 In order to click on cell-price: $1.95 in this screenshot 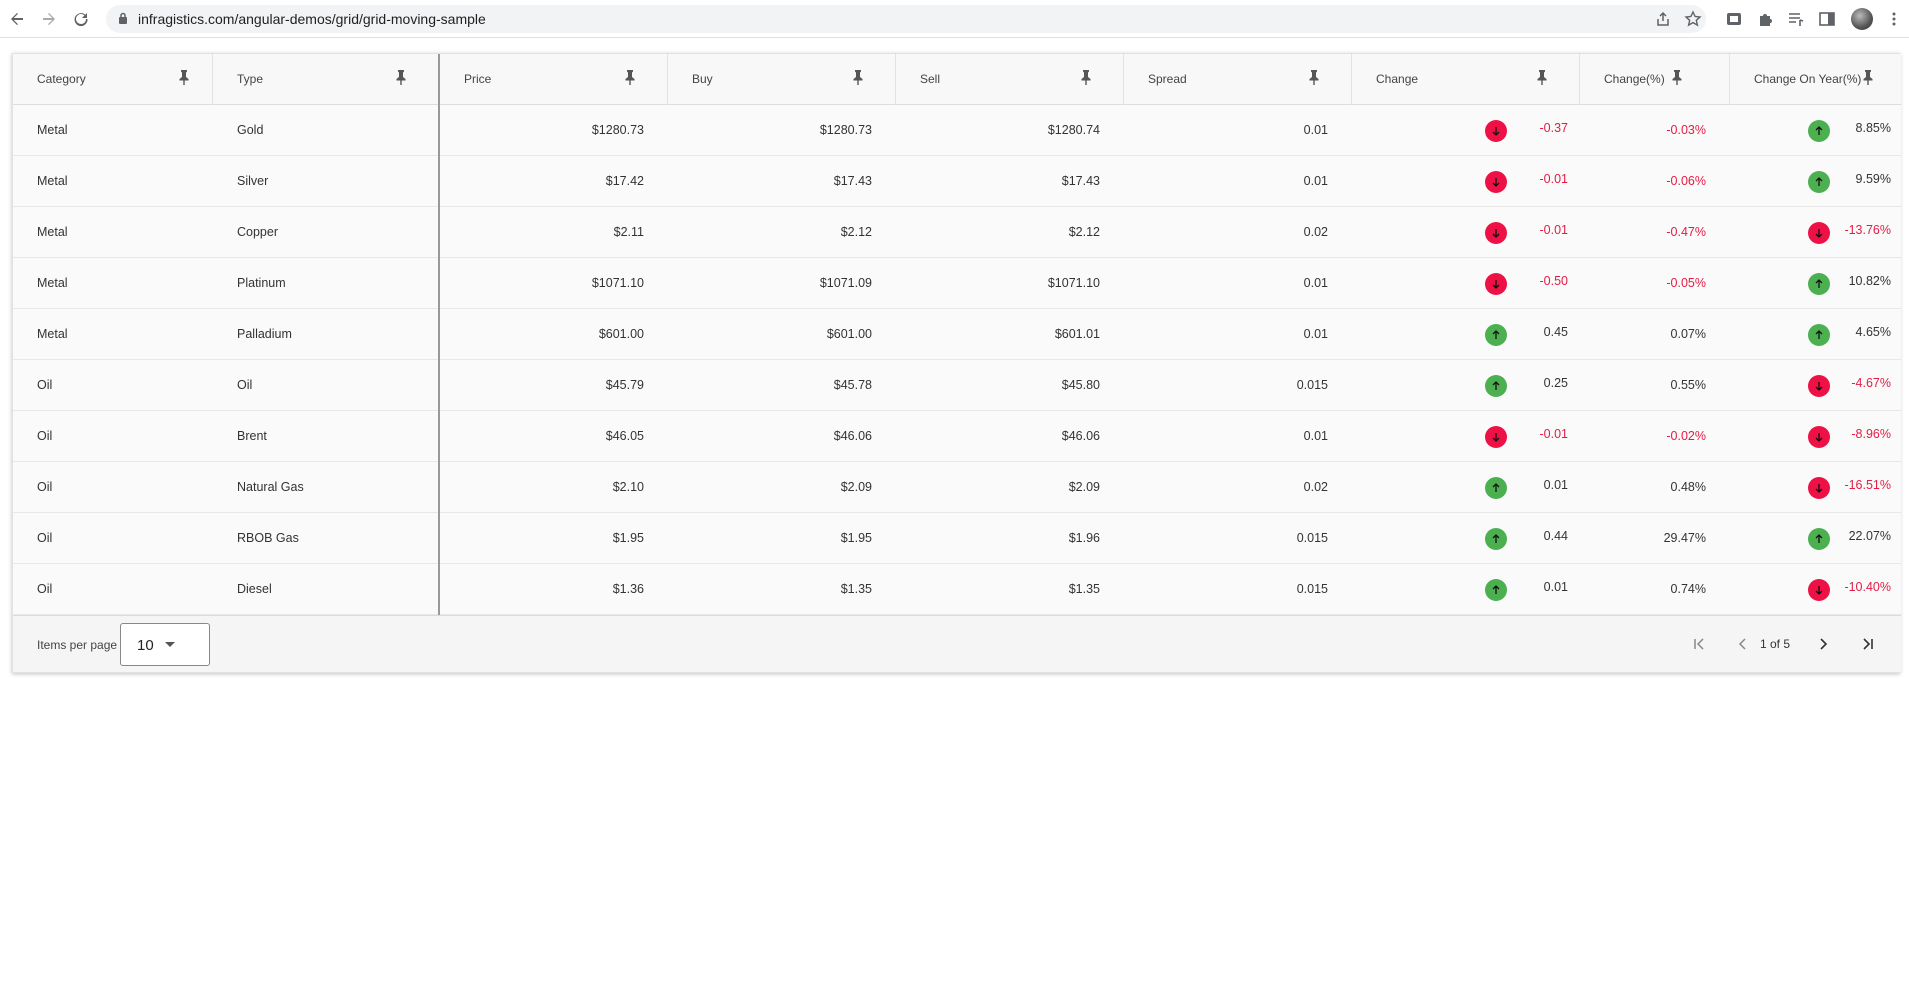, I will do `click(628, 538)`.